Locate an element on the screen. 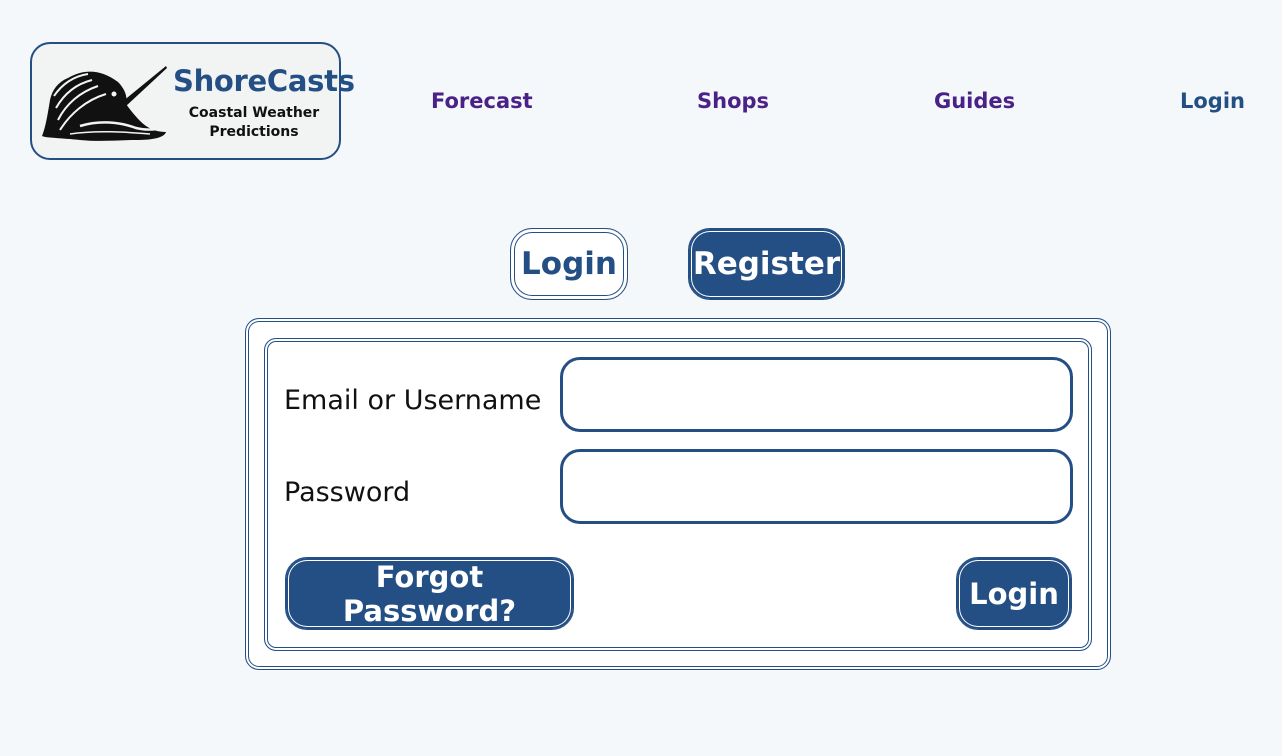 The height and width of the screenshot is (756, 1282). password-label: Password is located at coordinates (347, 492).